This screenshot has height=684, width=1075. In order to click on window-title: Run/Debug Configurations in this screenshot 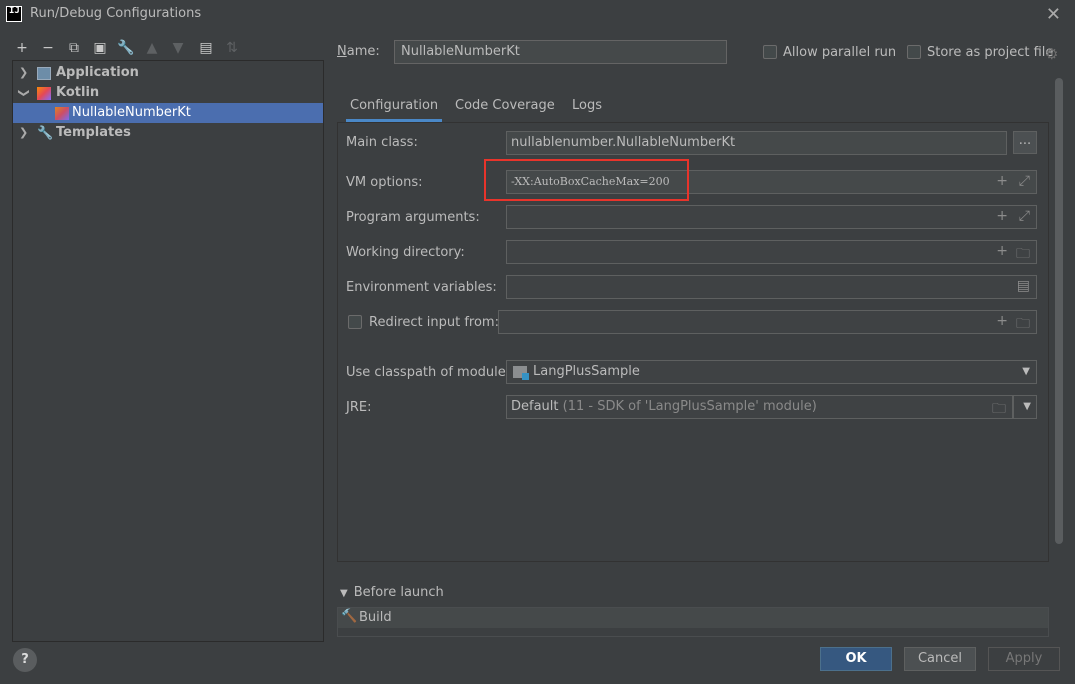, I will do `click(116, 13)`.